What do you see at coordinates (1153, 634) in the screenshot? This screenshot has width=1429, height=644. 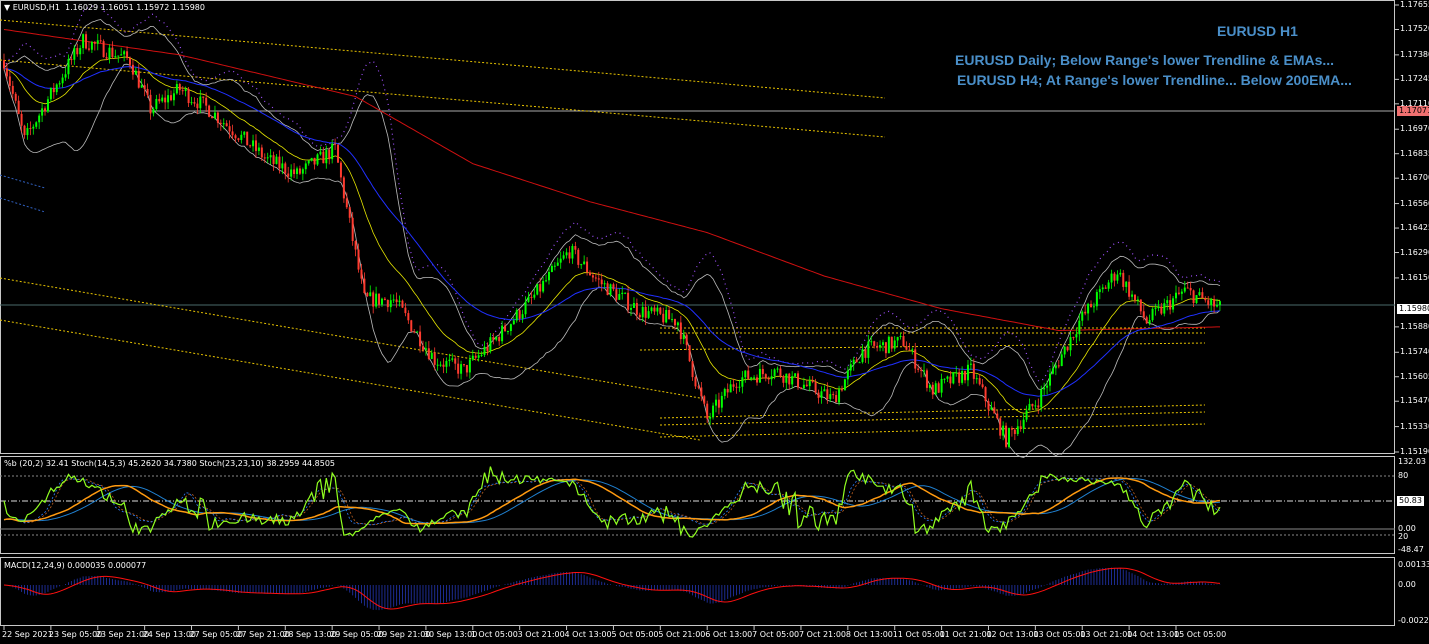 I see `time-label: 14 Oct 13:00` at bounding box center [1153, 634].